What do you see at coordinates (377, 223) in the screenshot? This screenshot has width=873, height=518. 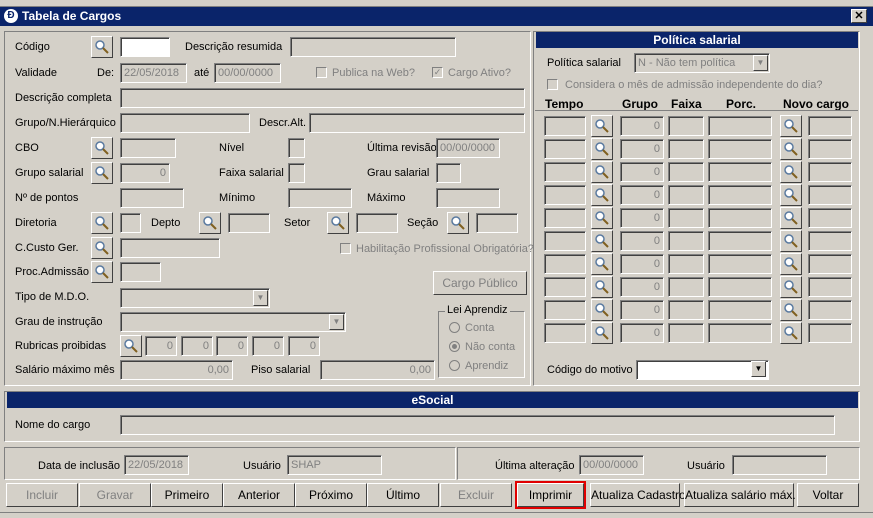 I see `setor-input` at bounding box center [377, 223].